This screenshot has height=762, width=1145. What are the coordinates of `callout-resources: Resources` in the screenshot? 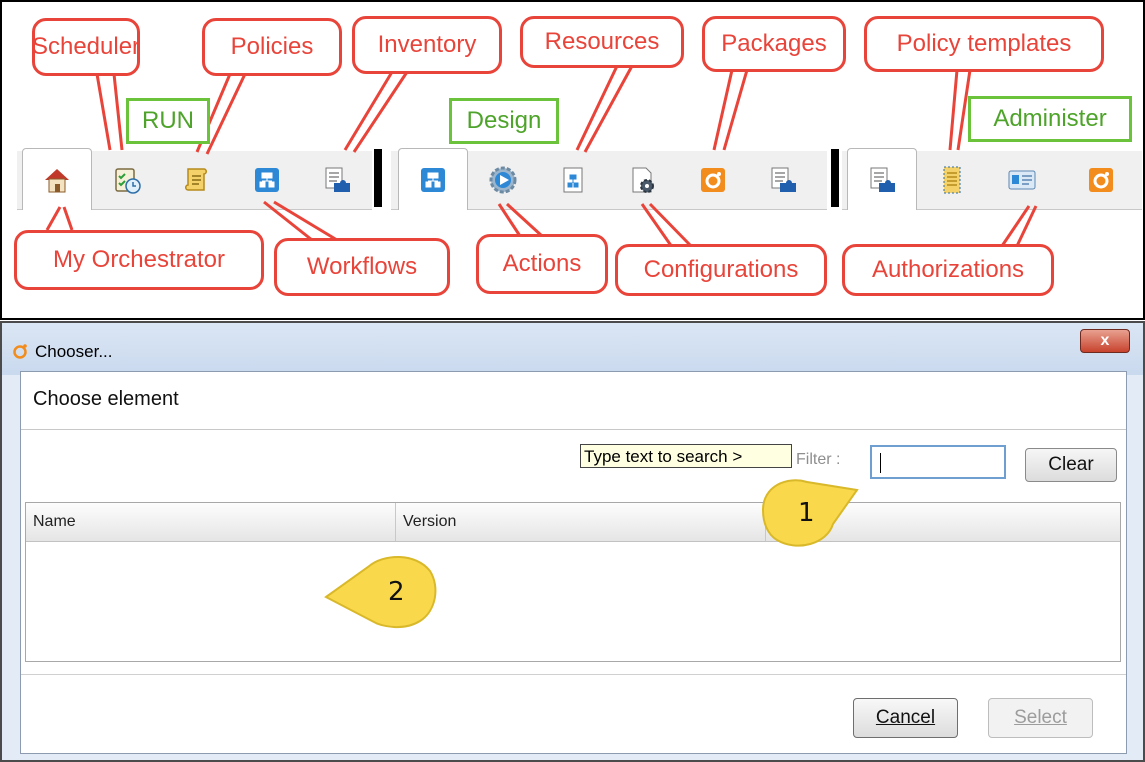 It's located at (602, 42).